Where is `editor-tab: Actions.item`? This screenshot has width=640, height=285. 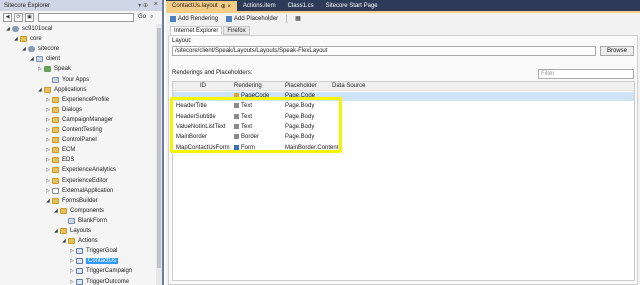
editor-tab: Actions.item is located at coordinates (259, 6).